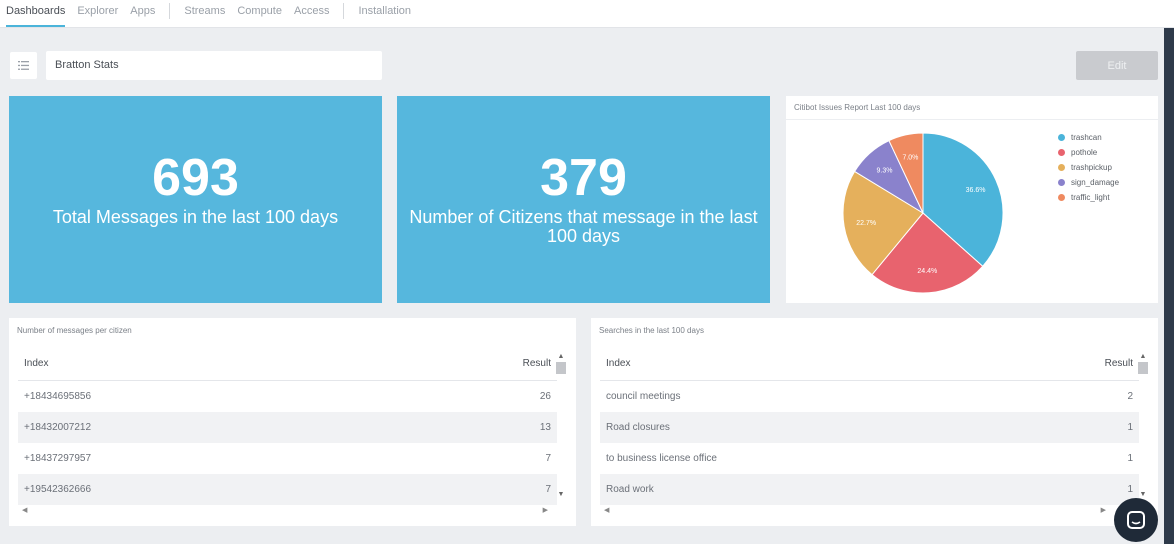  I want to click on legend-label: trashcan, so click(1086, 137).